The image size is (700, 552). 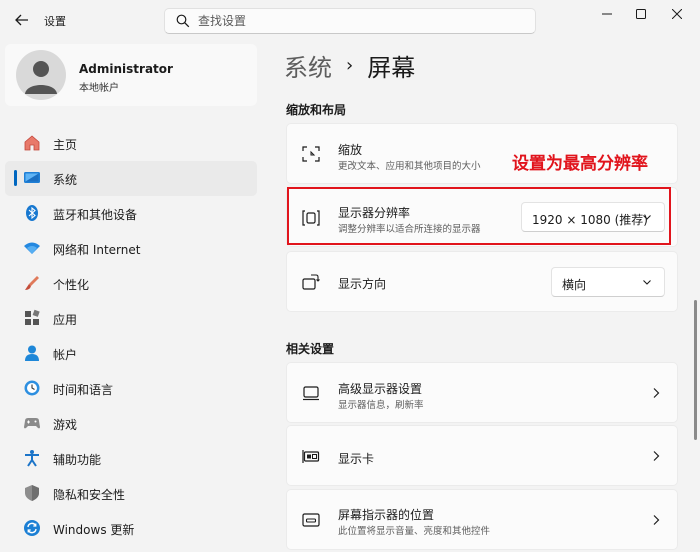 I want to click on search-box, so click(x=350, y=21).